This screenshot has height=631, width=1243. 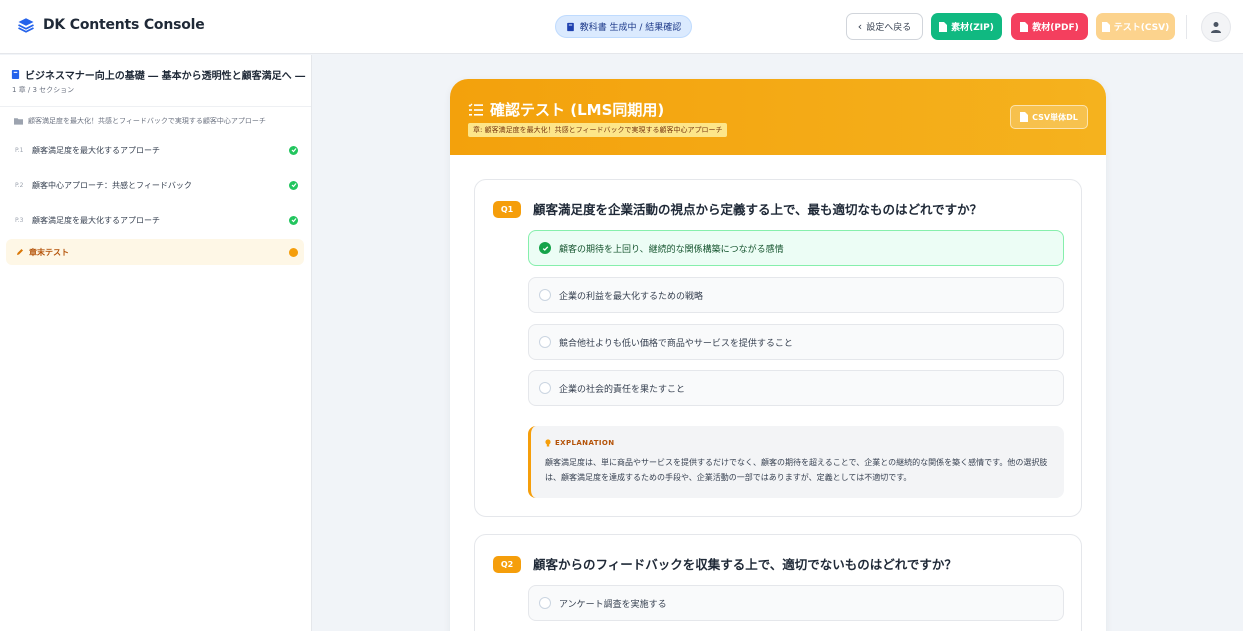 What do you see at coordinates (622, 390) in the screenshot?
I see `option-text: 企業の社会的責任を果たすこと` at bounding box center [622, 390].